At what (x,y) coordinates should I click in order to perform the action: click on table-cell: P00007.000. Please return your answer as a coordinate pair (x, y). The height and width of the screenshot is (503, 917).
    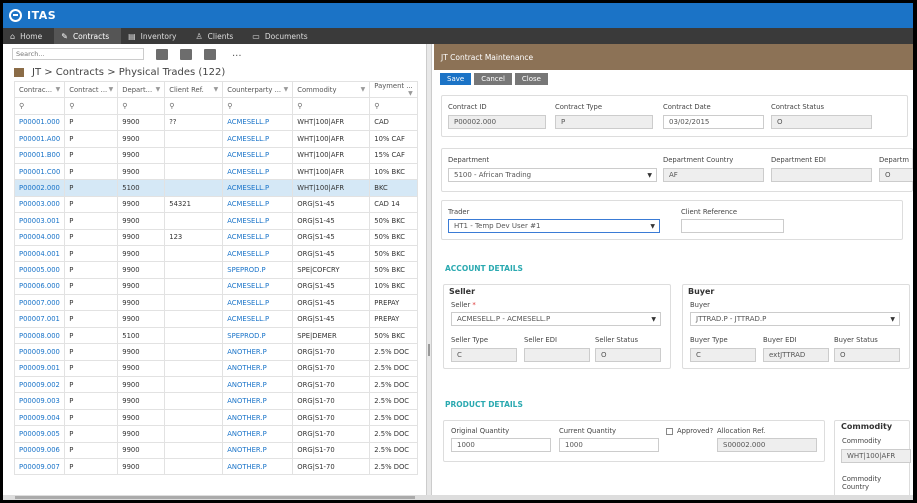
    Looking at the image, I should click on (39, 303).